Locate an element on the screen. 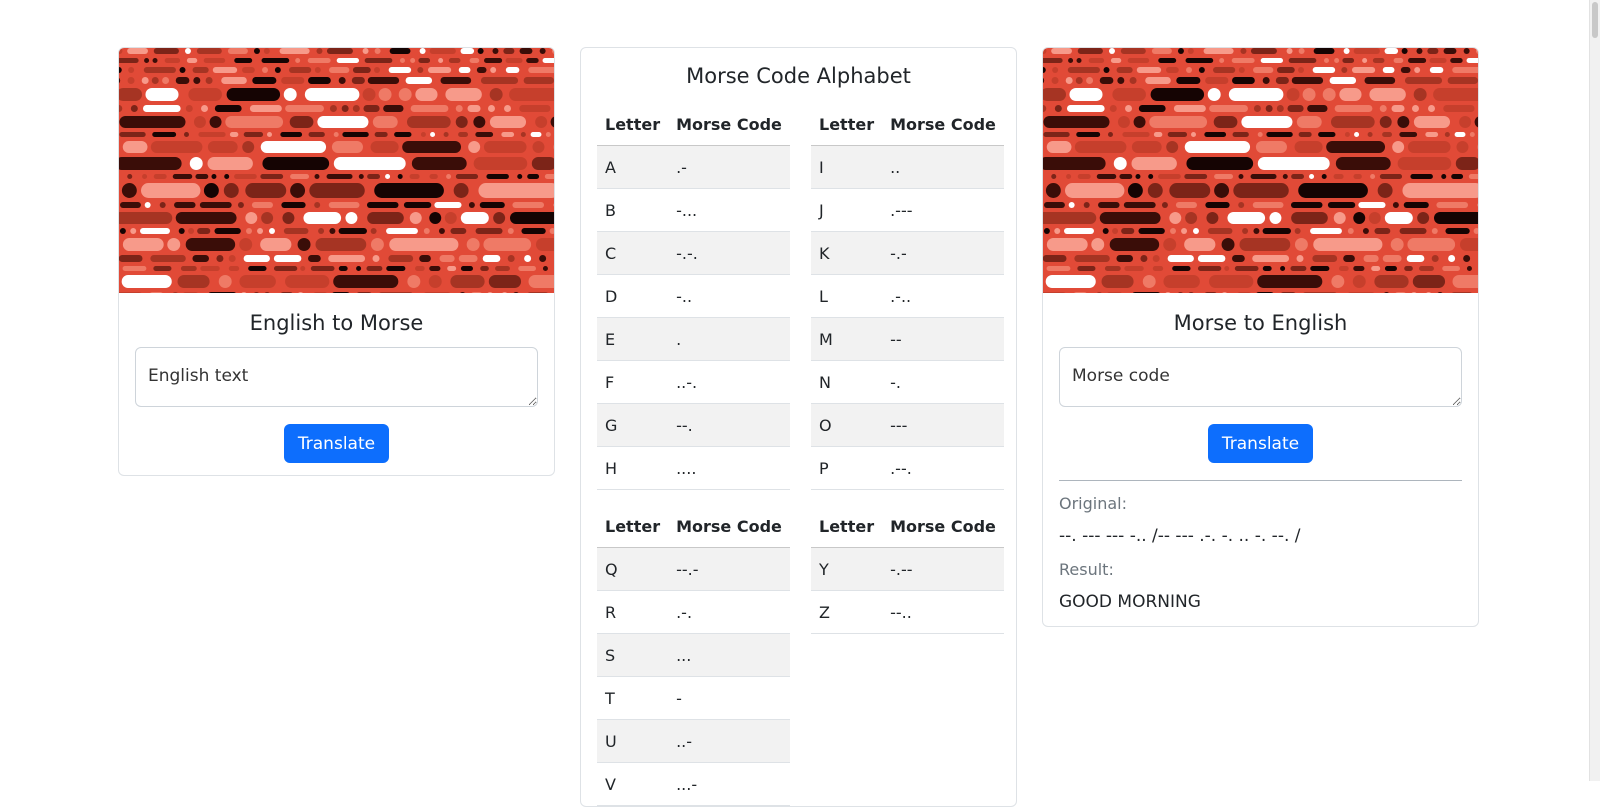 The width and height of the screenshot is (1600, 807). morse-code-cell: -. is located at coordinates (943, 382).